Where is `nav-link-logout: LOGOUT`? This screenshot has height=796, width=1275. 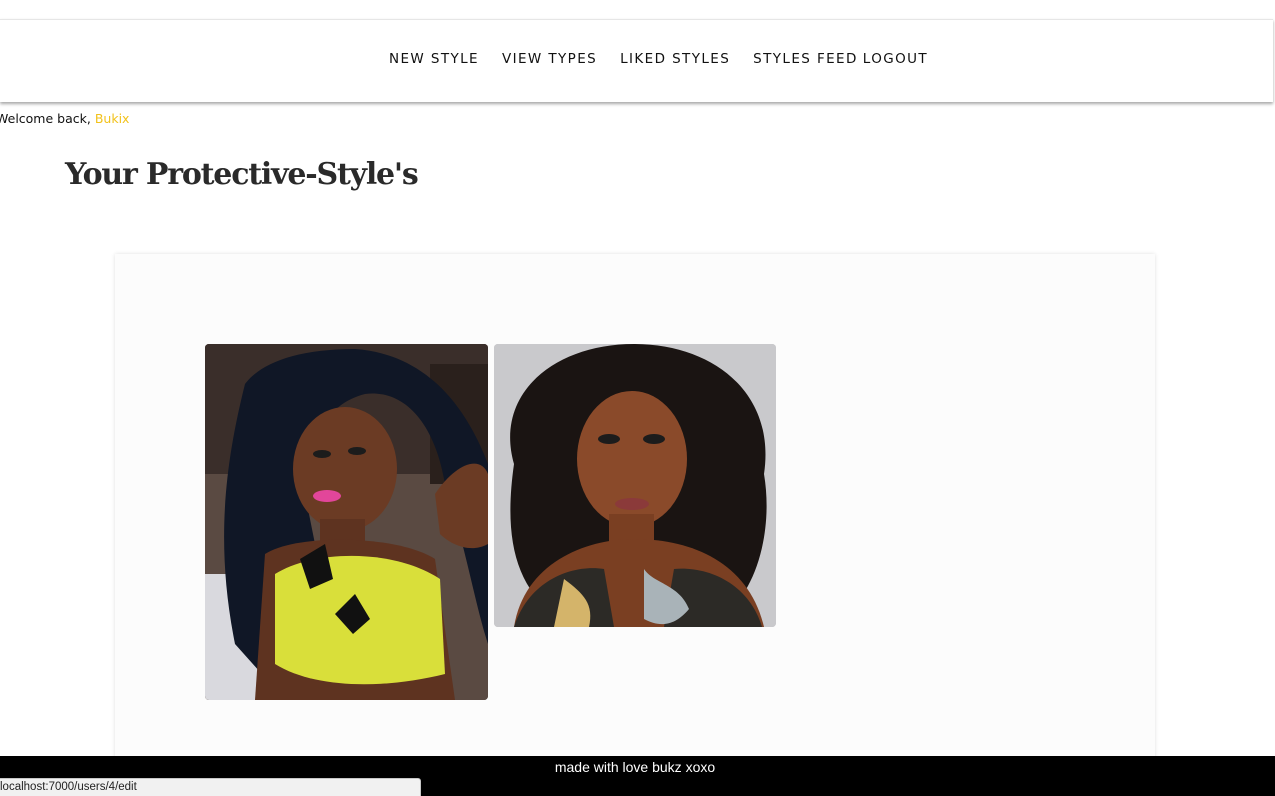
nav-link-logout: LOGOUT is located at coordinates (895, 59).